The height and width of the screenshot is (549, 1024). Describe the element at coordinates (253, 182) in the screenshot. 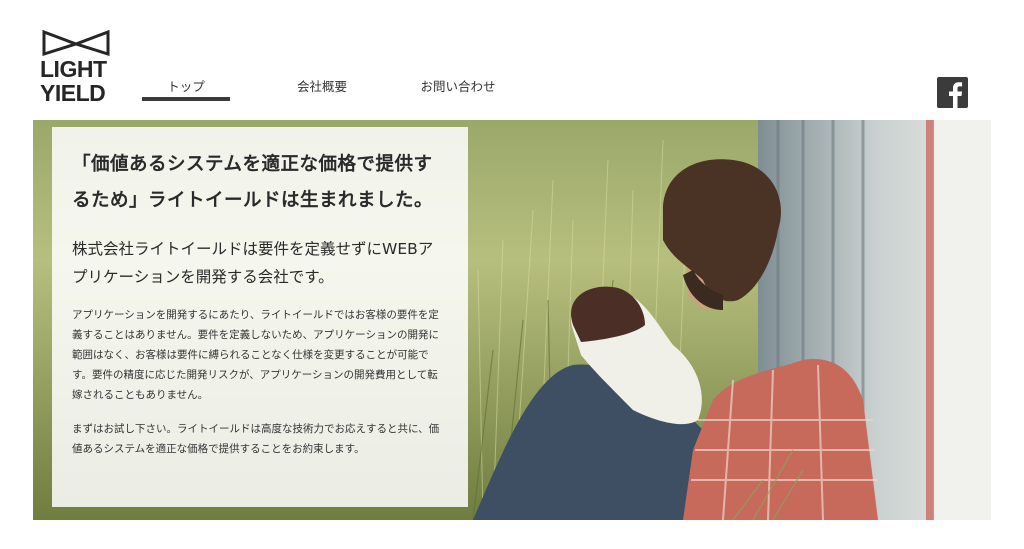

I see `hero-headline: 「価値あるシステムを適正な価格で提供するため」ライトイールドは生まれました。` at that location.